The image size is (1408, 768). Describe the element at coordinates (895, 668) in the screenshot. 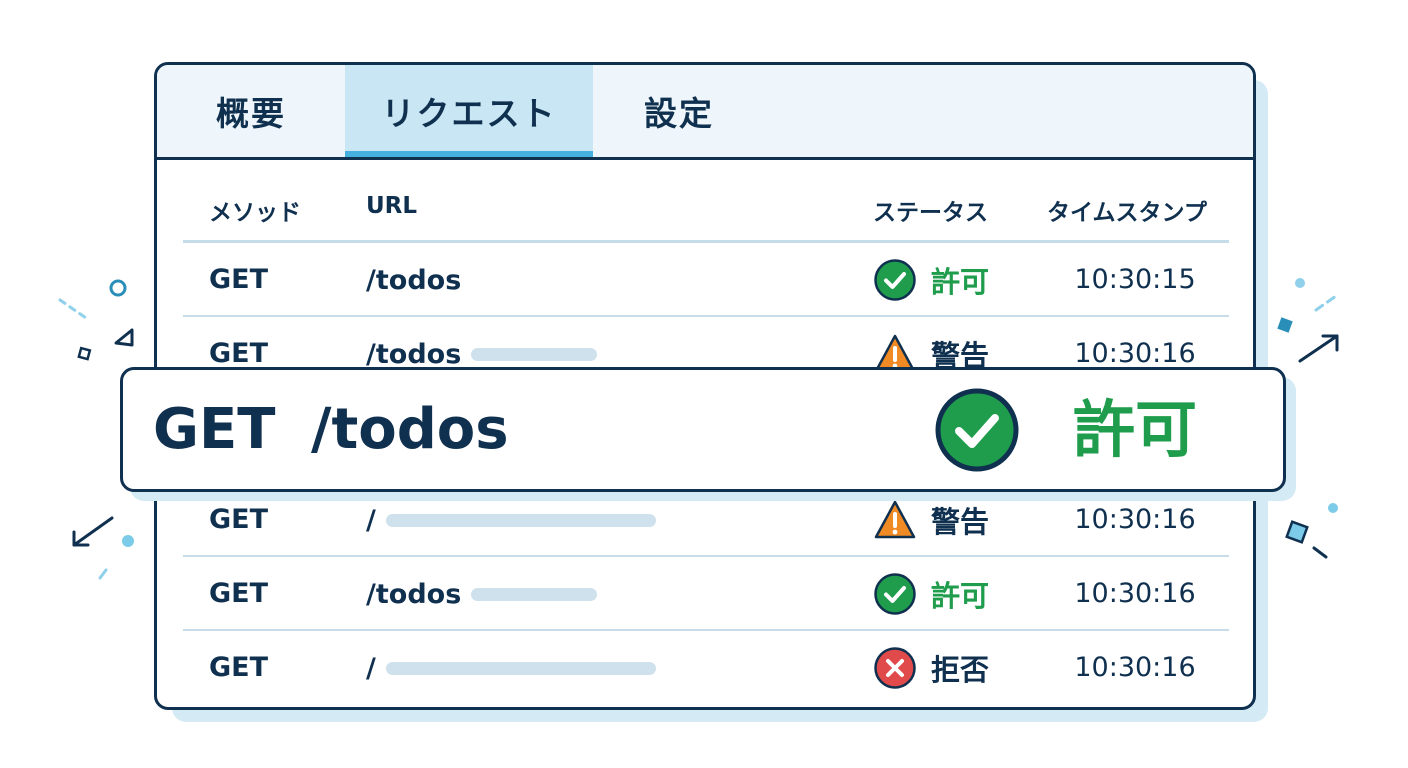

I see `x-circle-icon` at that location.